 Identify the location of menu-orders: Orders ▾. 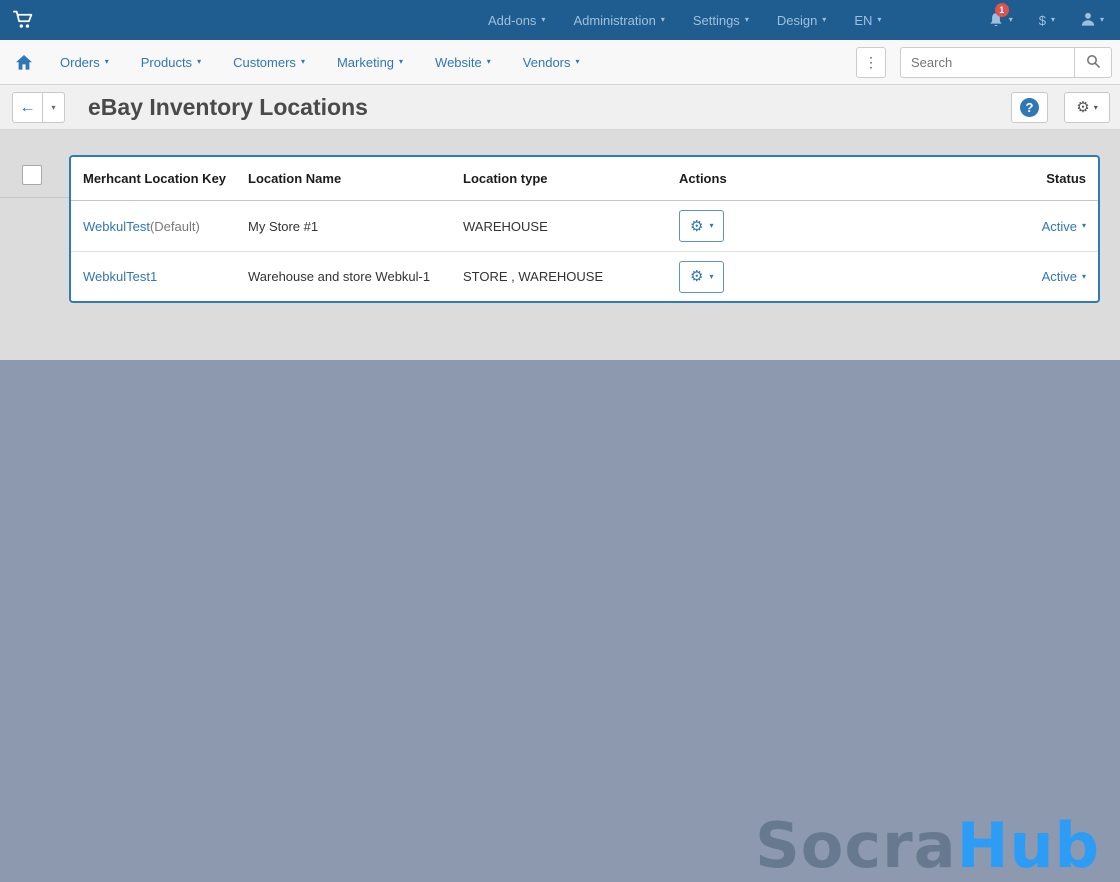
(84, 62).